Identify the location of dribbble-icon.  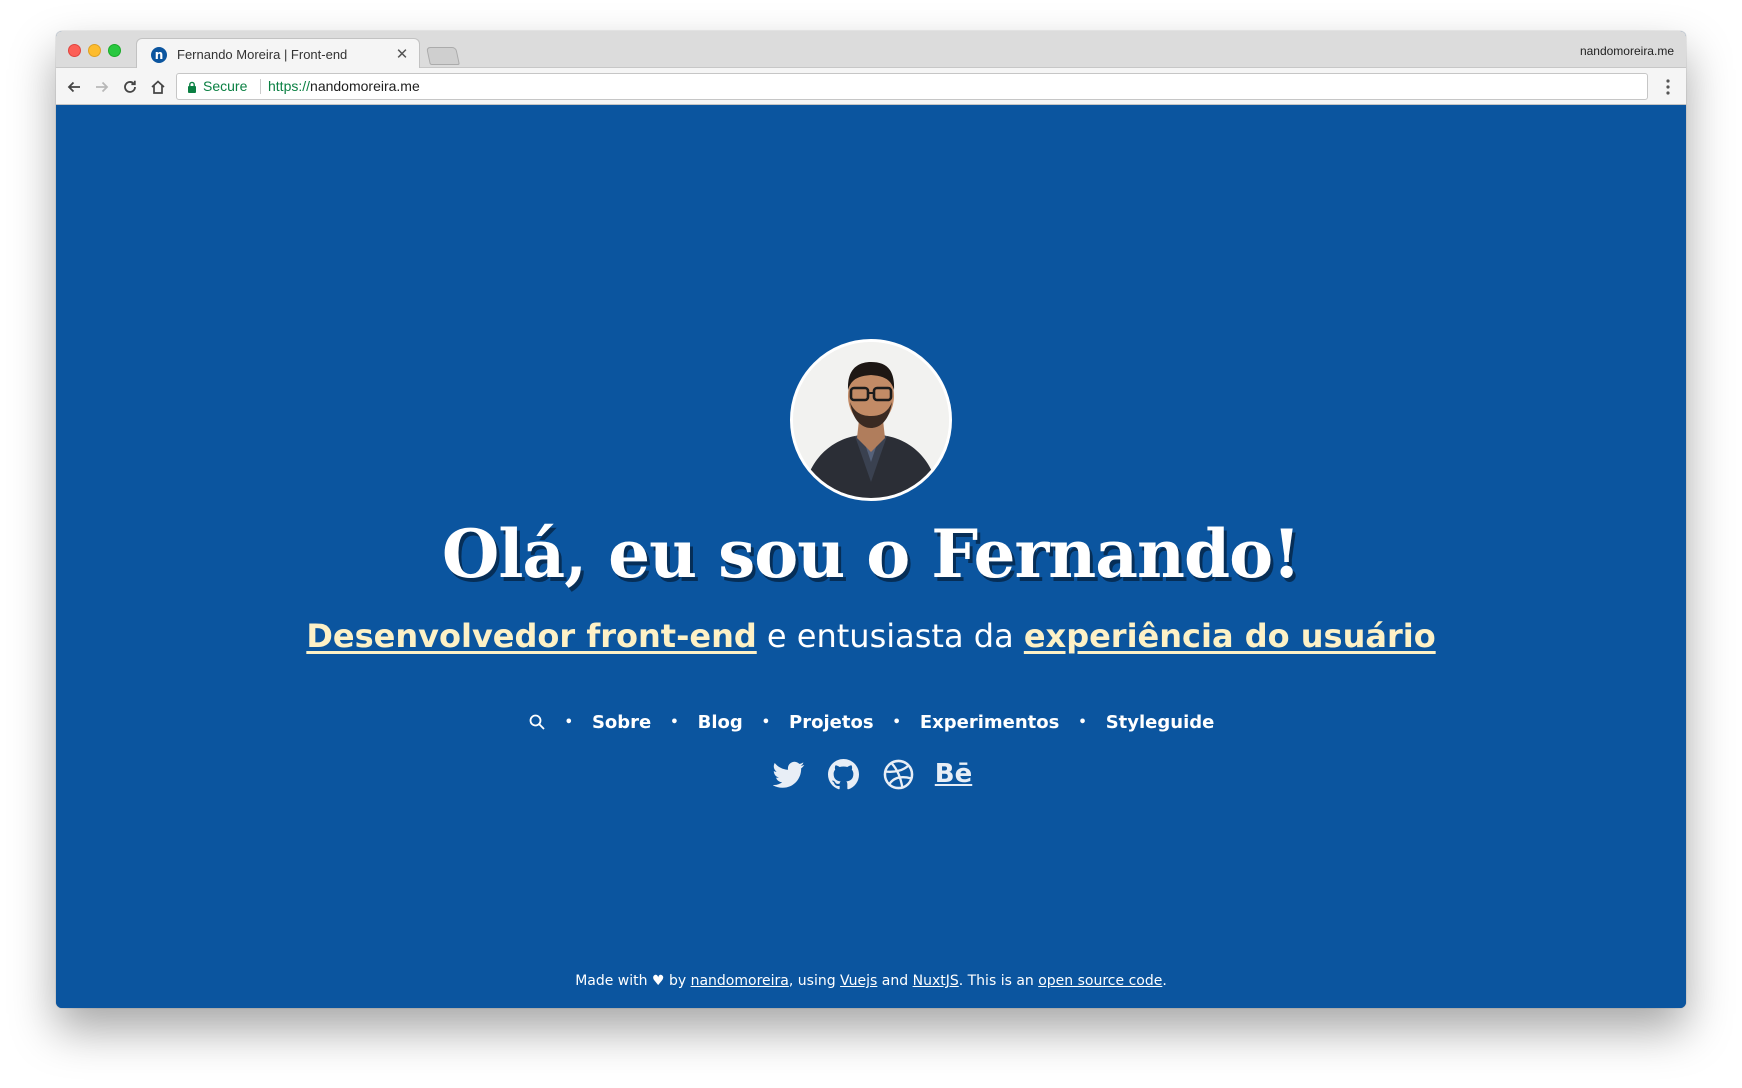
(898, 774).